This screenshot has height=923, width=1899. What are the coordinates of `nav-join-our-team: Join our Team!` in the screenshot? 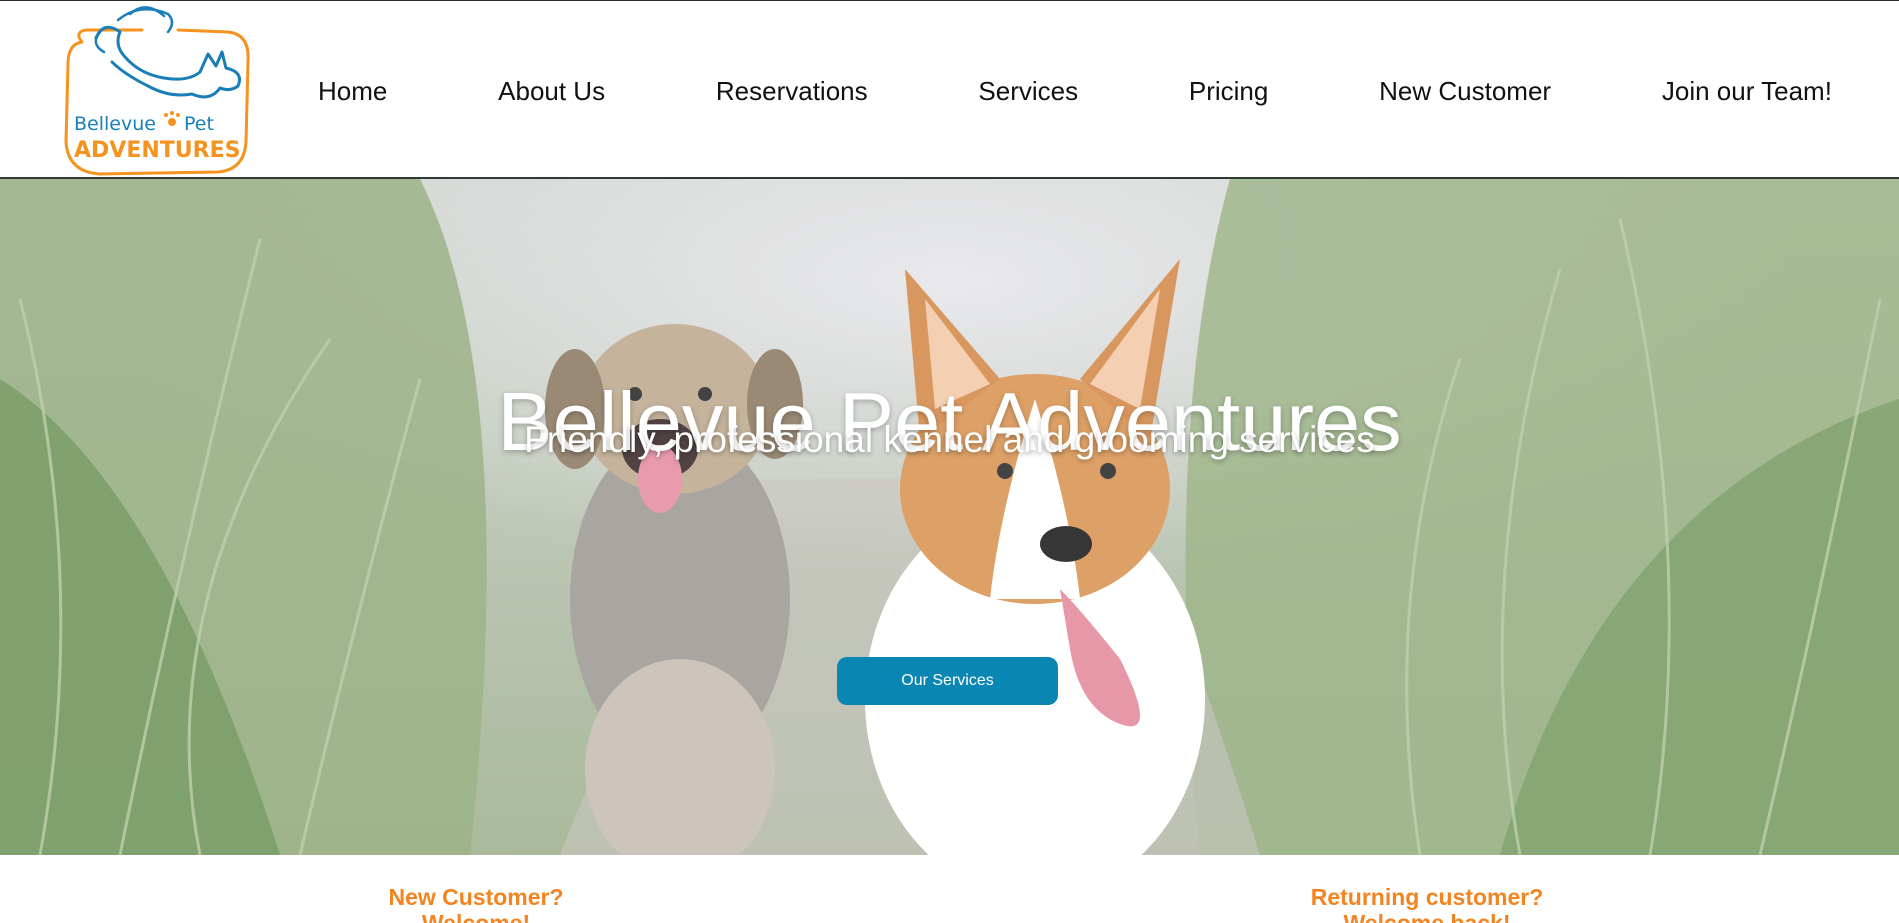 It's located at (1747, 91).